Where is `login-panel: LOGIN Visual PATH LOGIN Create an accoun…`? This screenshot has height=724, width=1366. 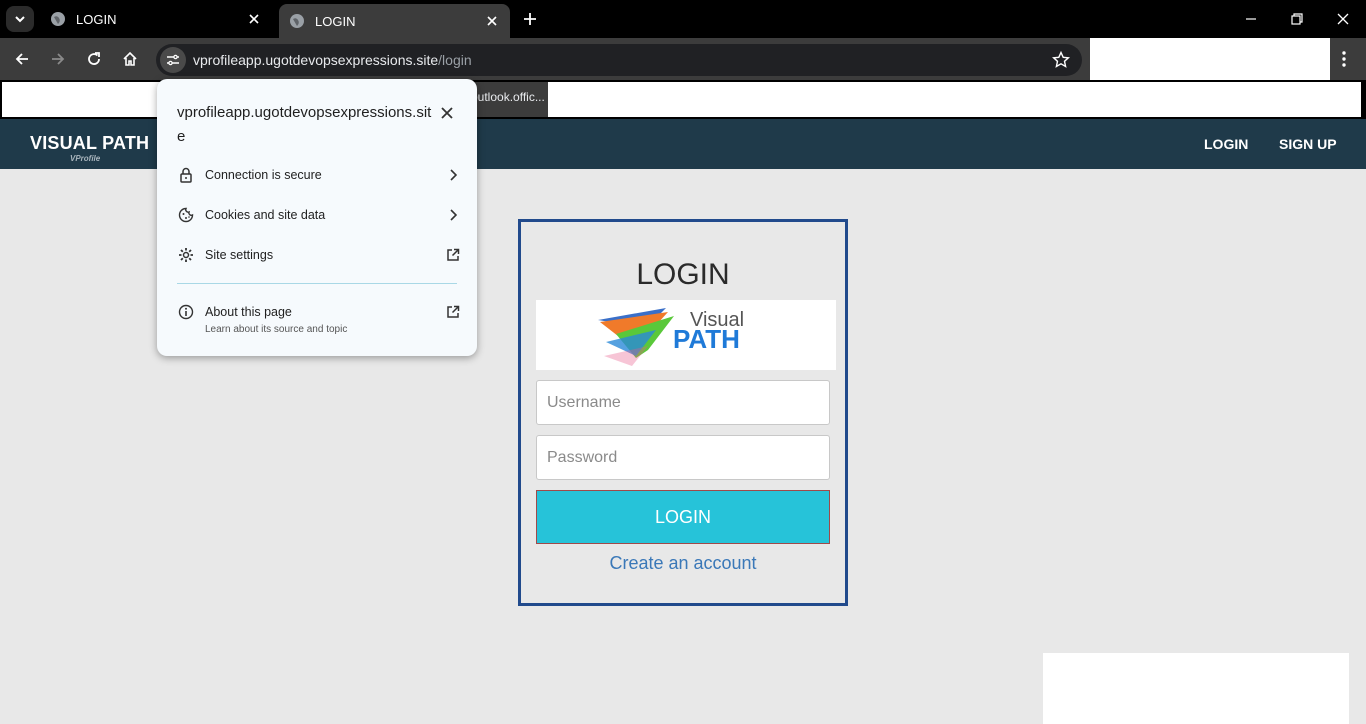 login-panel: LOGIN Visual PATH LOGIN Create an accoun… is located at coordinates (683, 412).